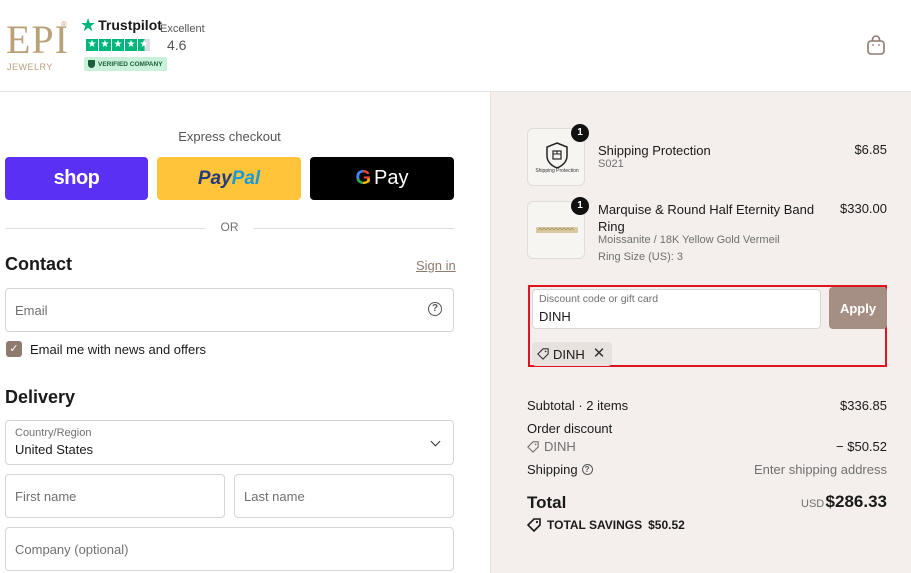 This screenshot has height=573, width=911. What do you see at coordinates (570, 428) in the screenshot?
I see `order-discount-label: Order discount` at bounding box center [570, 428].